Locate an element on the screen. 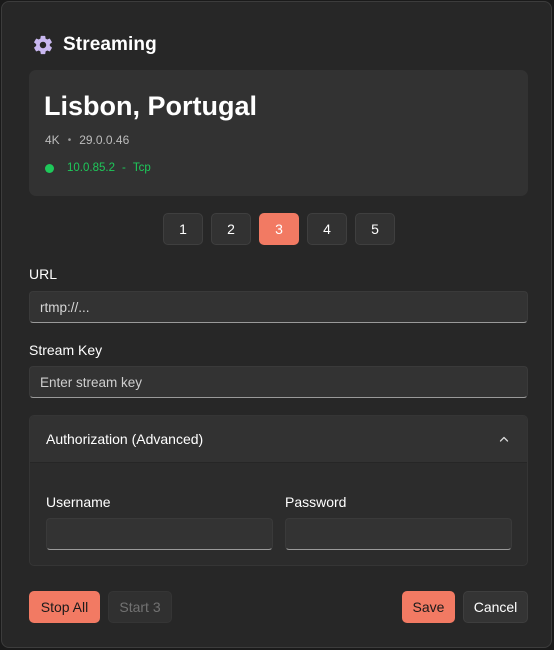 Image resolution: width=554 pixels, height=650 pixels. version-text: 29.0.0.46 is located at coordinates (104, 140).